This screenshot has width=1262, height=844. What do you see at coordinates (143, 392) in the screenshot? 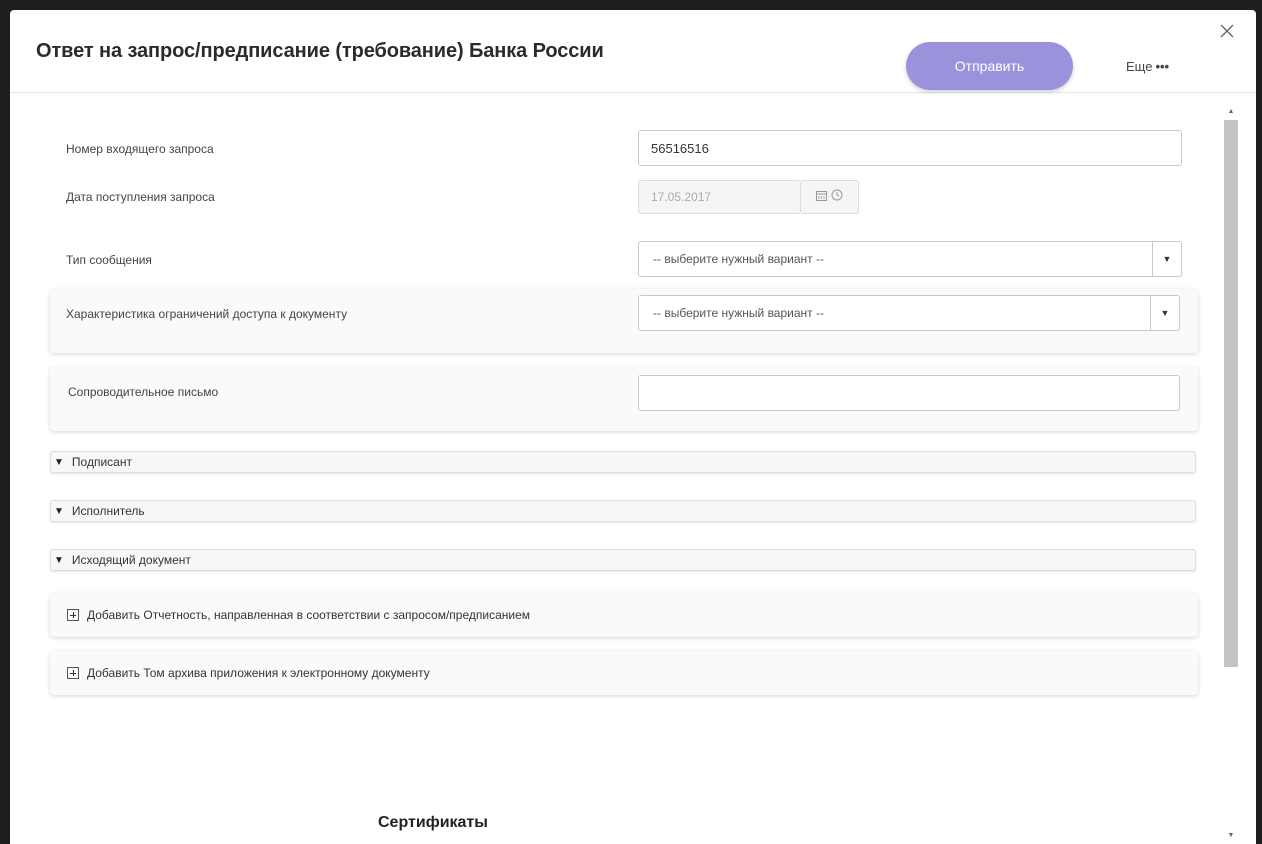
I see `cover-letter-label: Сопроводительное письмо` at bounding box center [143, 392].